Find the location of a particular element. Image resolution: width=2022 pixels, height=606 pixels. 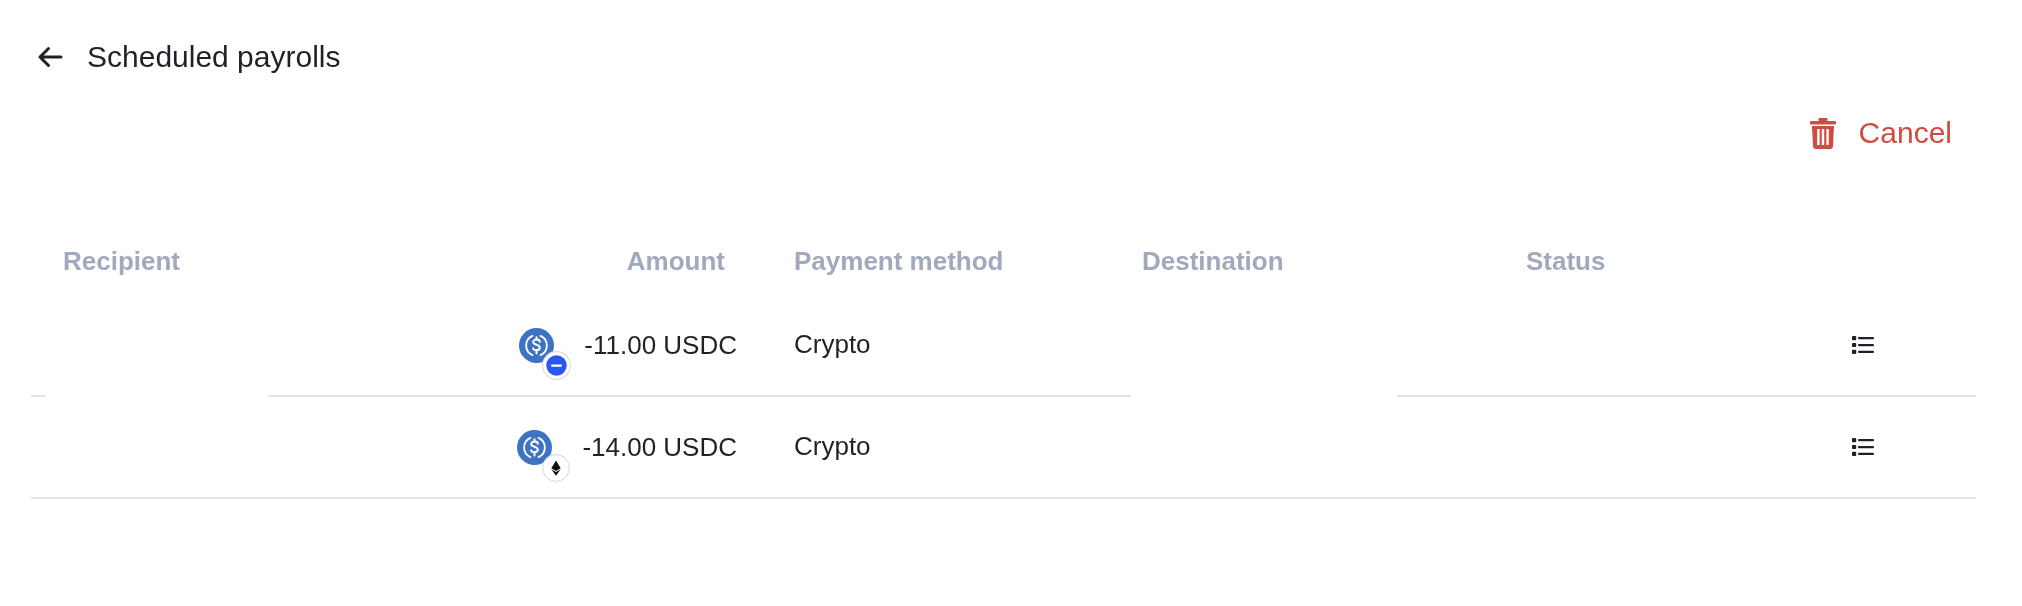

column-header: Payment method is located at coordinates (899, 261).